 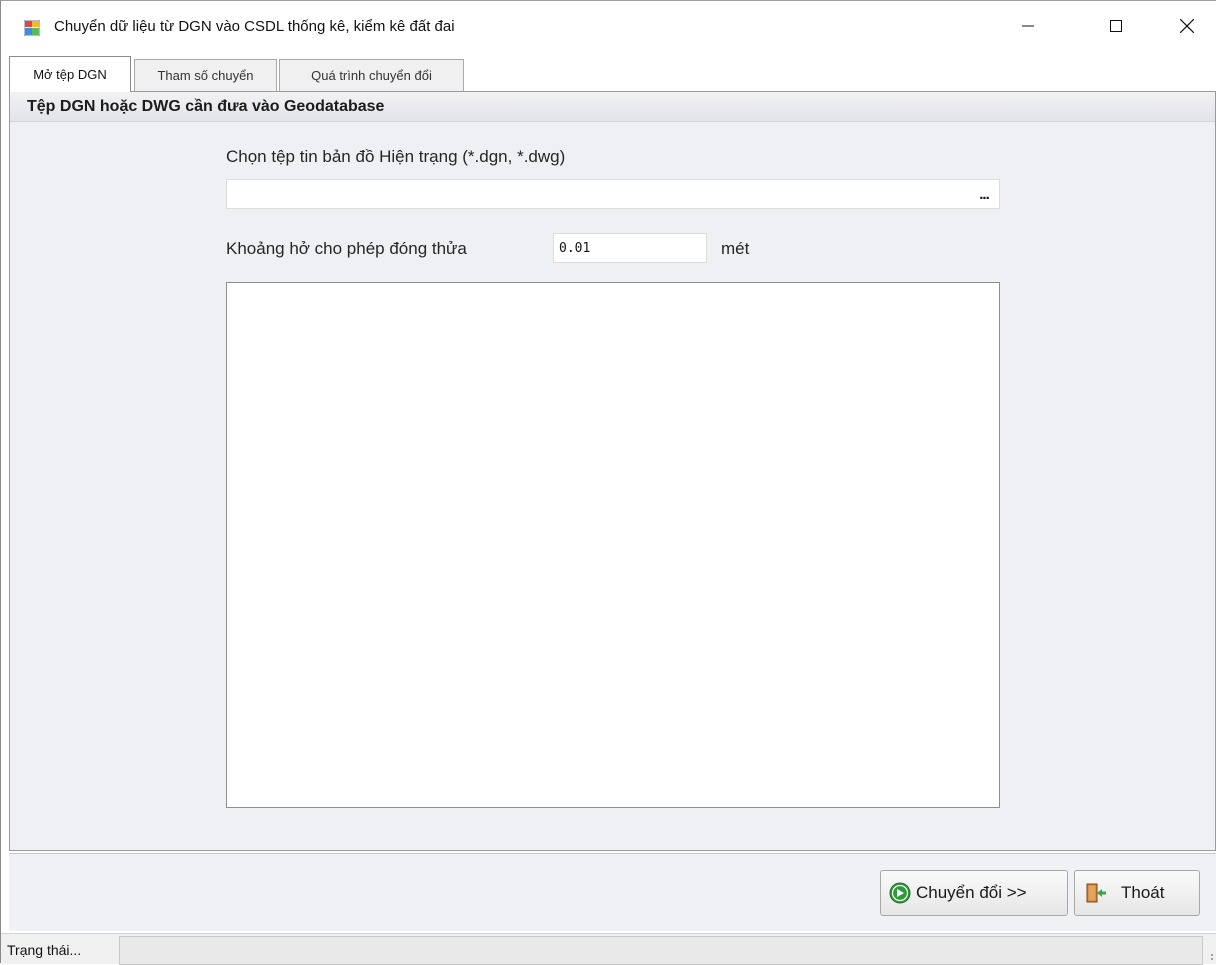 What do you see at coordinates (661, 950) in the screenshot?
I see `status-field` at bounding box center [661, 950].